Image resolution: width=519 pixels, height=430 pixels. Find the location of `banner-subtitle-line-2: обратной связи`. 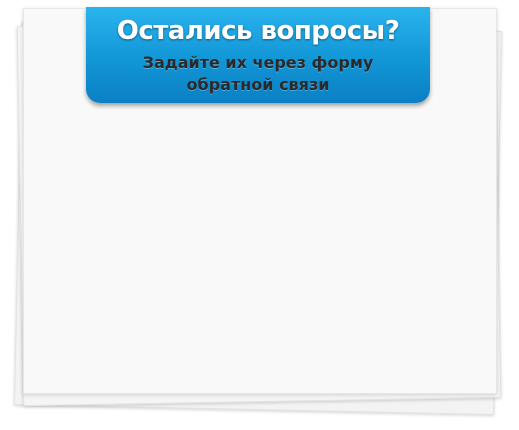

banner-subtitle-line-2: обратной связи is located at coordinates (258, 84).